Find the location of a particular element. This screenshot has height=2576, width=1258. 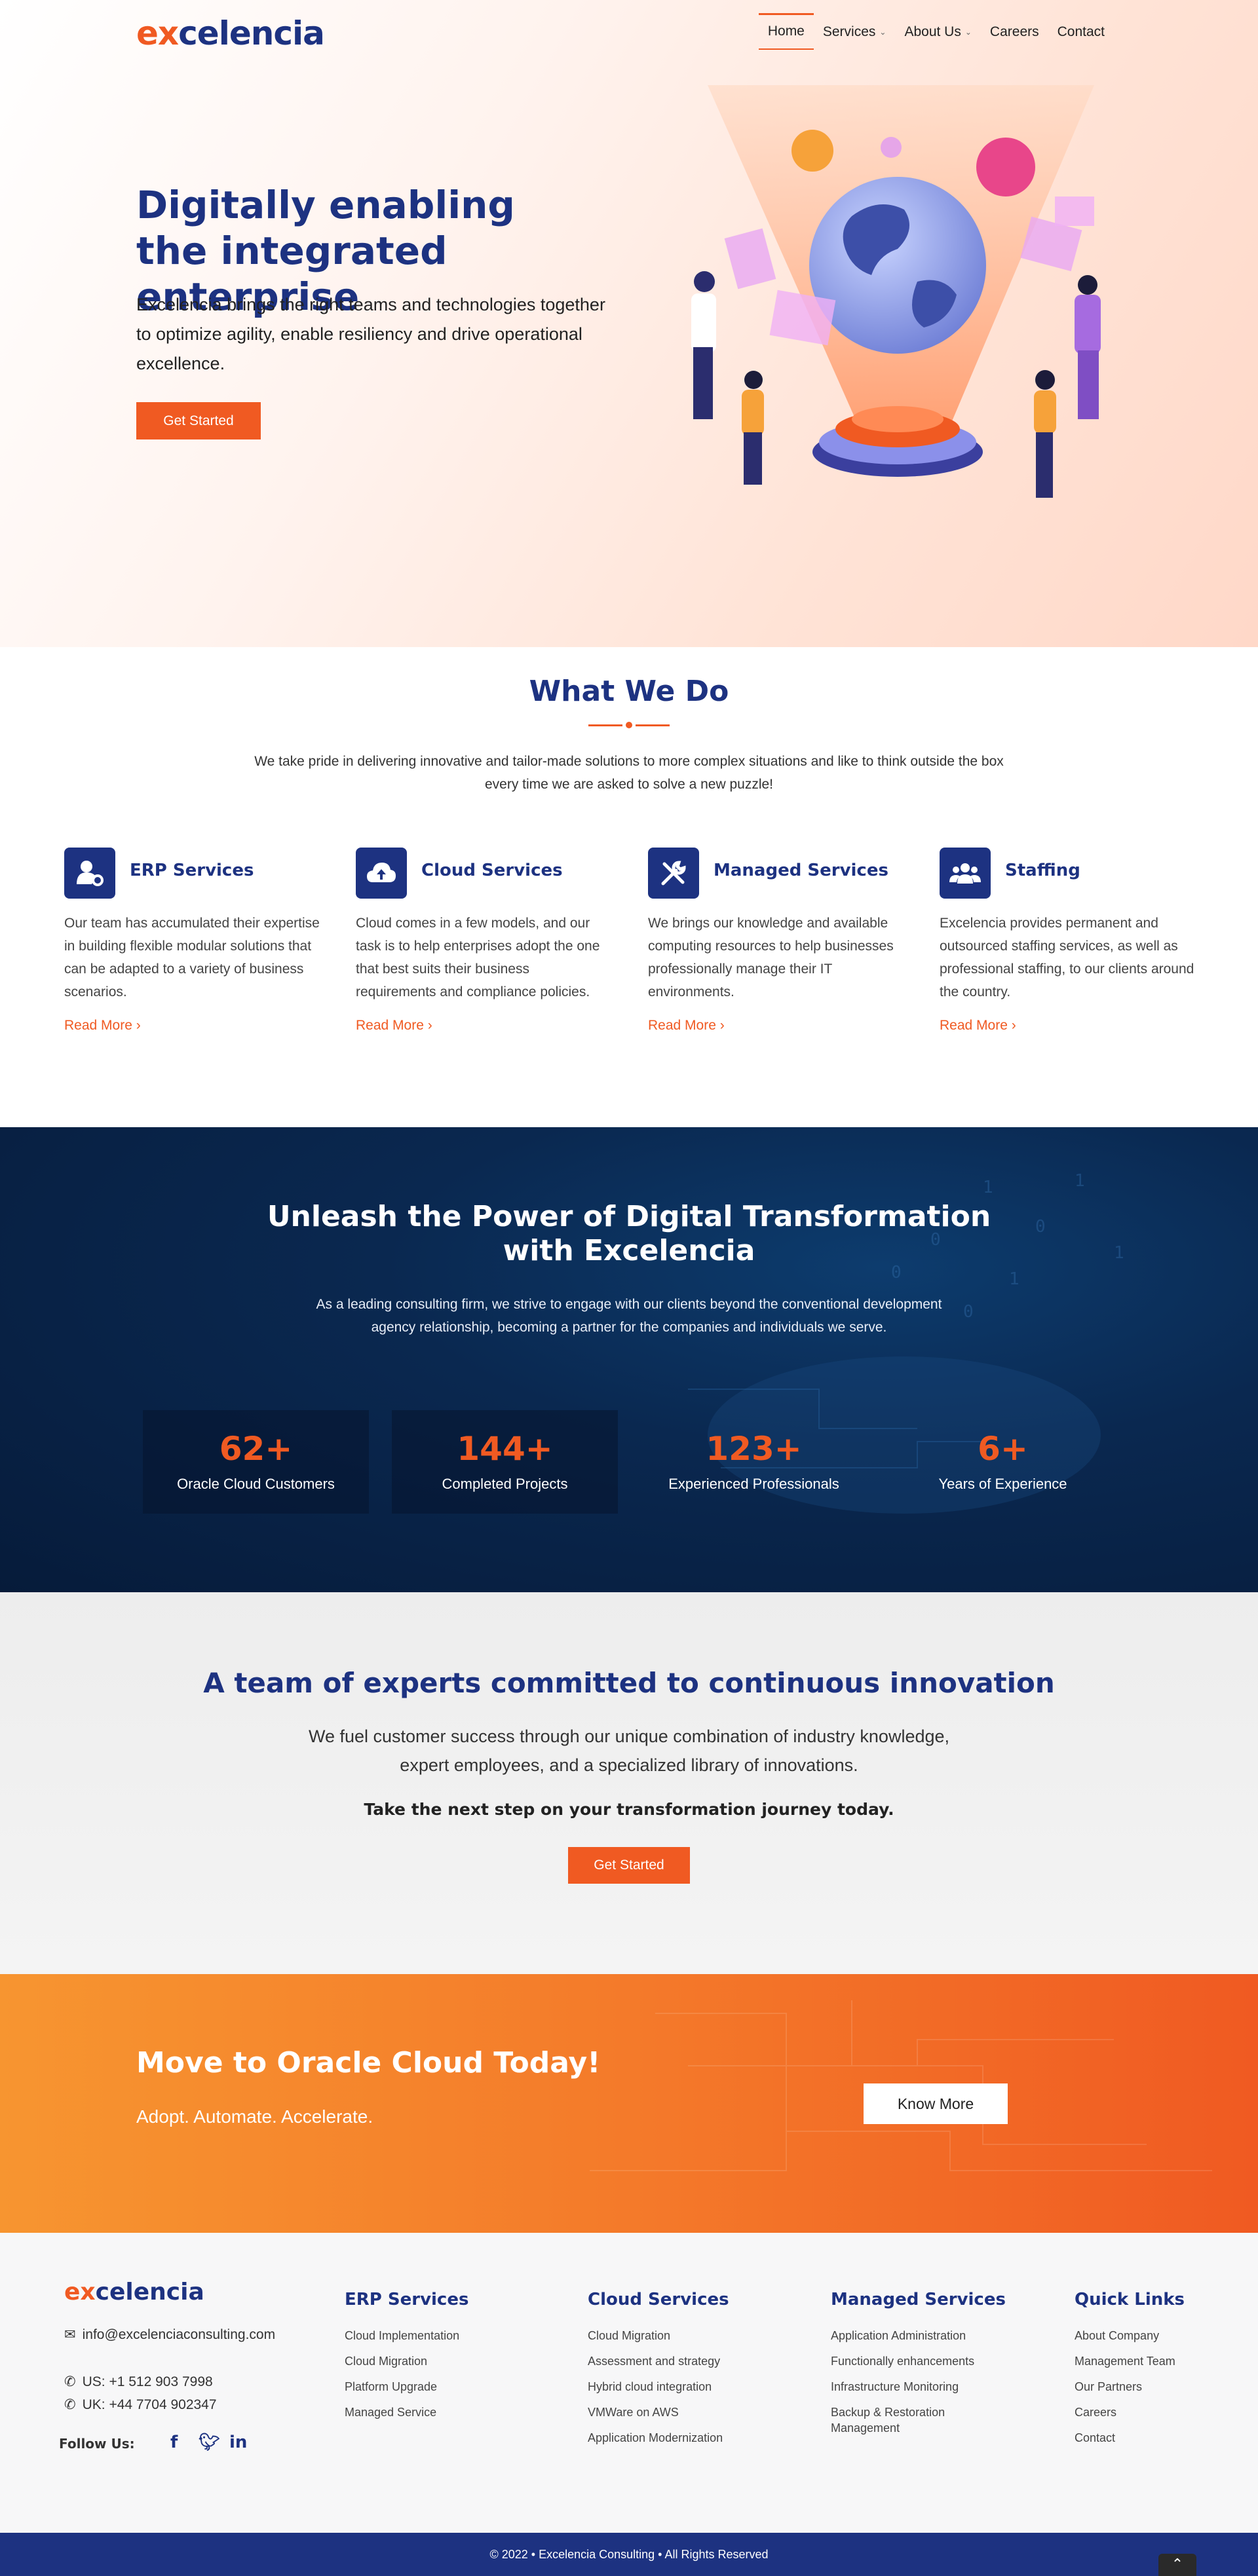

site-logo: excelencia is located at coordinates (230, 33).